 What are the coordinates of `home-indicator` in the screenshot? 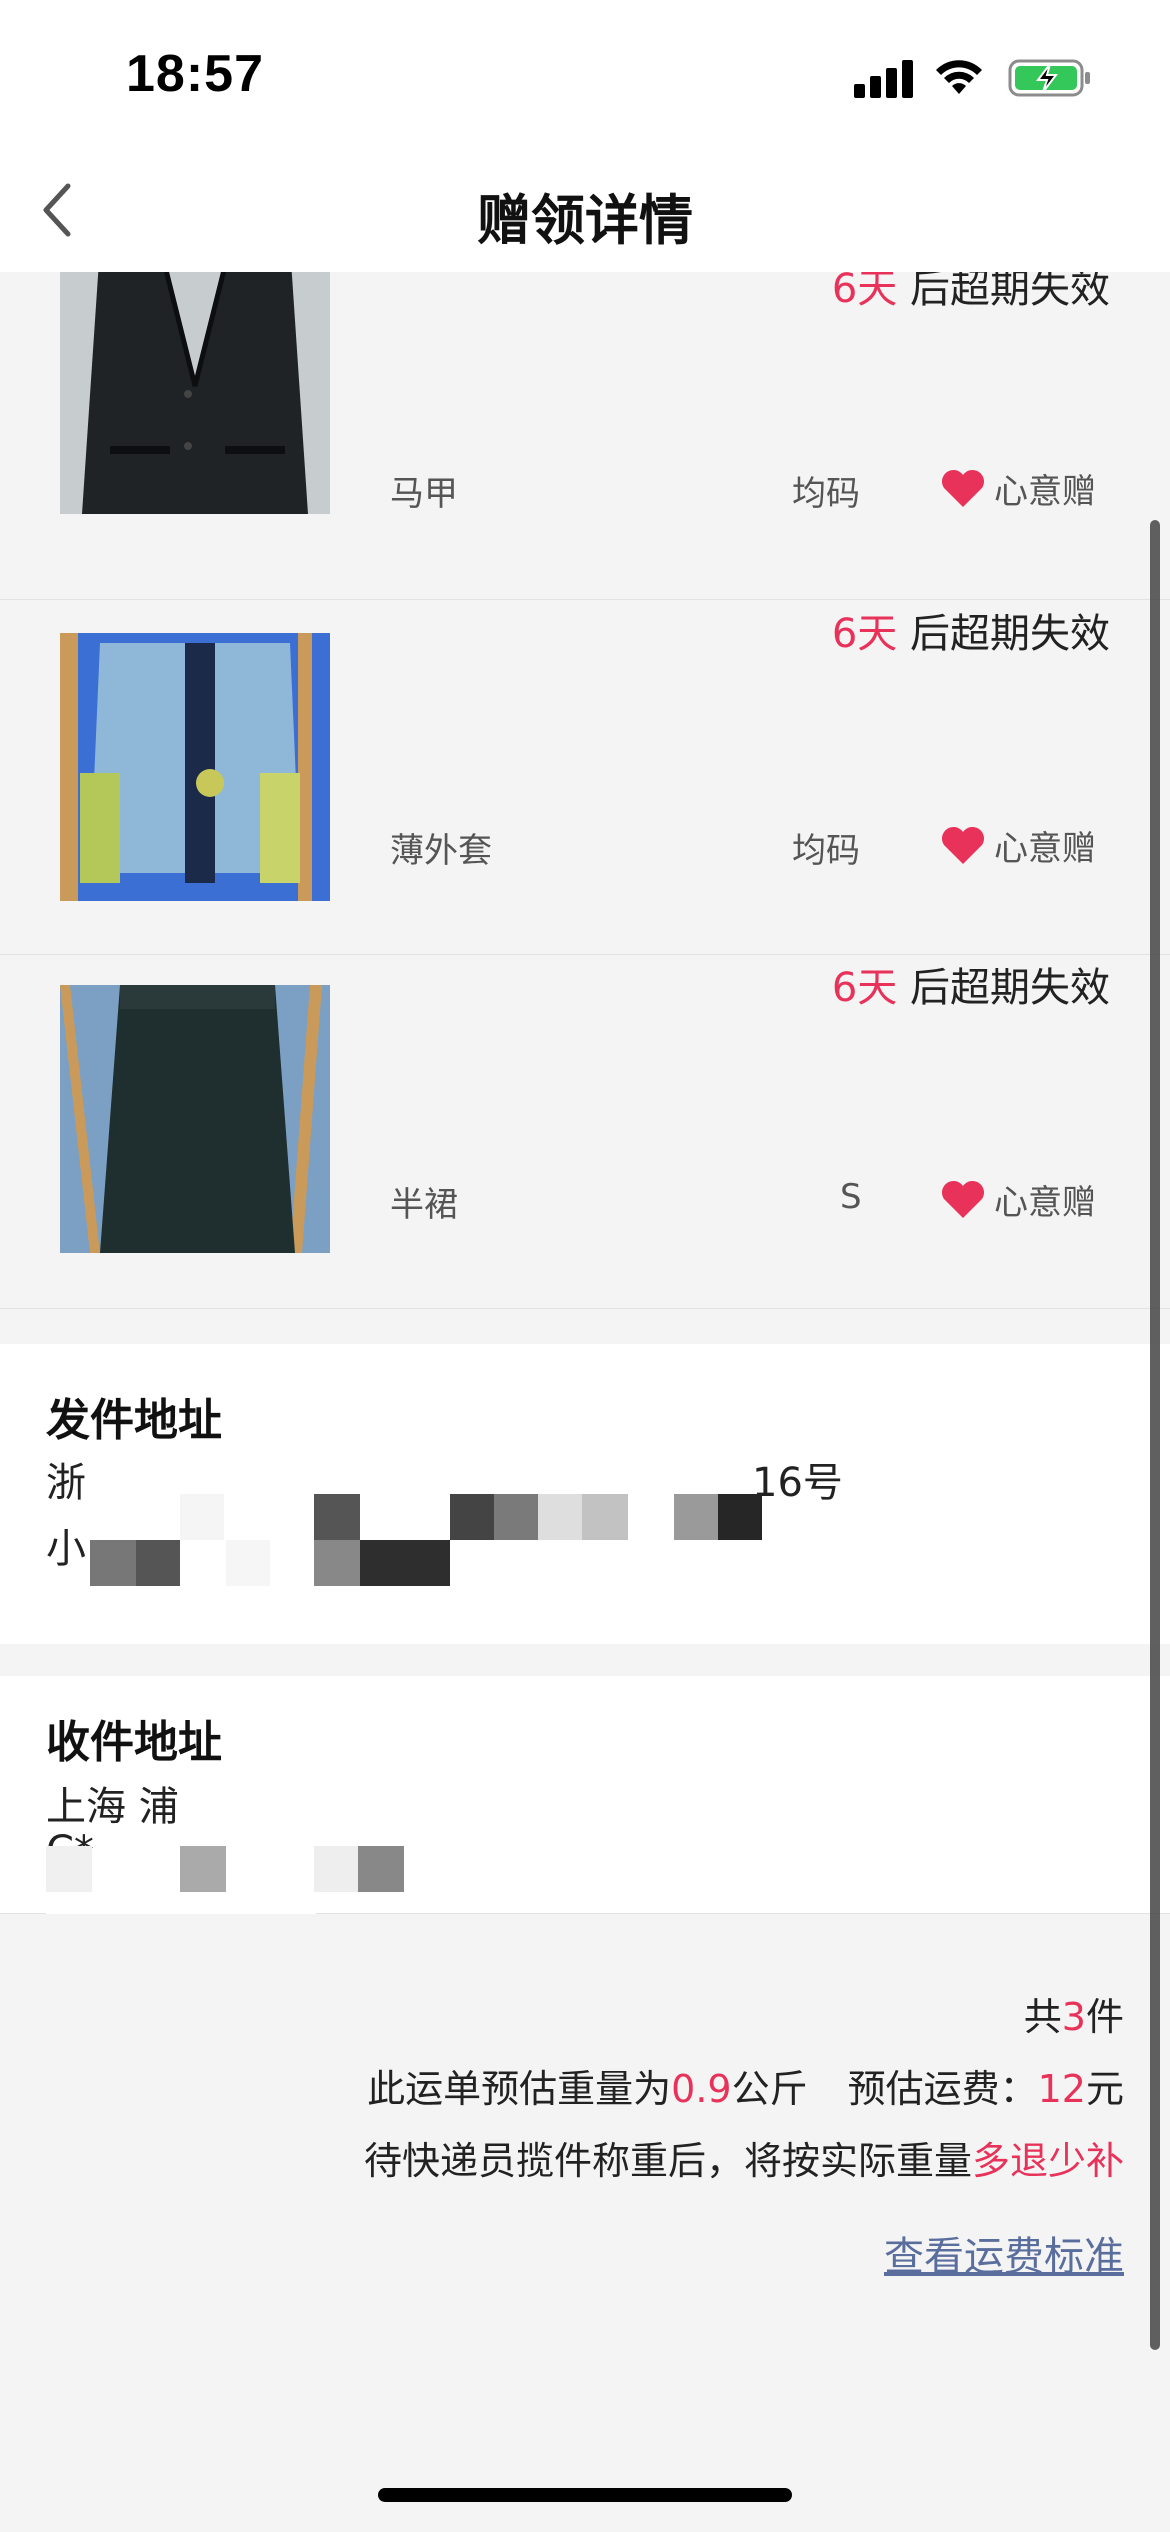 It's located at (585, 2495).